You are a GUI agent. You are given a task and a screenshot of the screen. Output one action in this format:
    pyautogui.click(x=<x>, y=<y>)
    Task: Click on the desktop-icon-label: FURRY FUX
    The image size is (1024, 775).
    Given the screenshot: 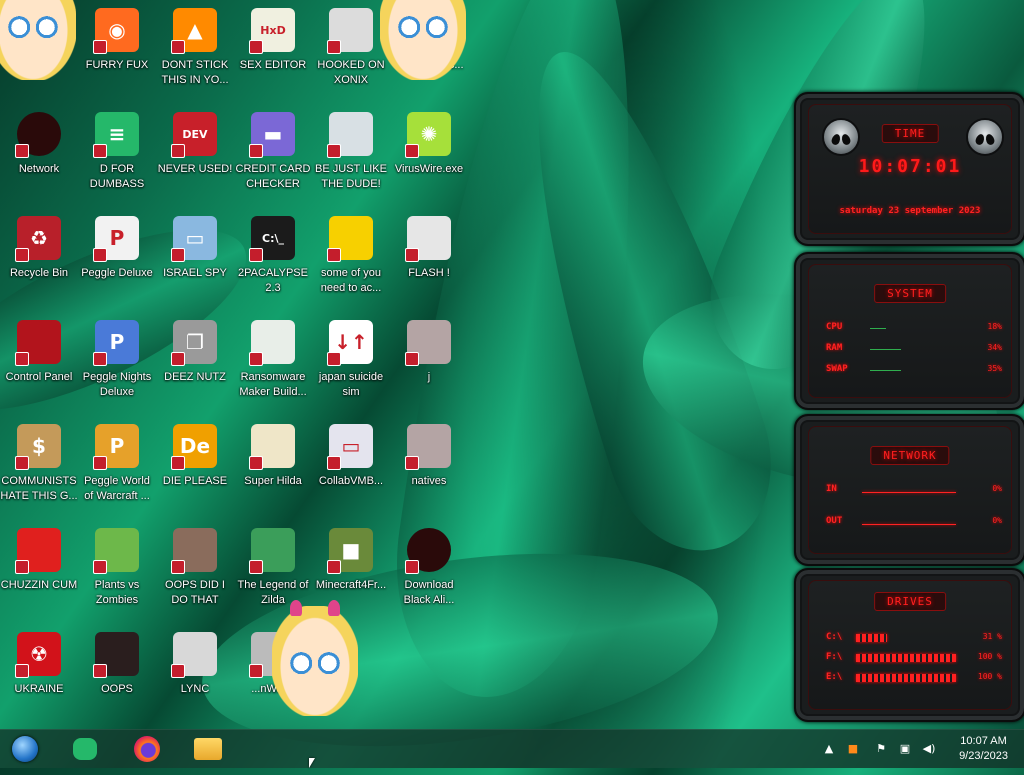 What is the action you would take?
    pyautogui.click(x=117, y=65)
    